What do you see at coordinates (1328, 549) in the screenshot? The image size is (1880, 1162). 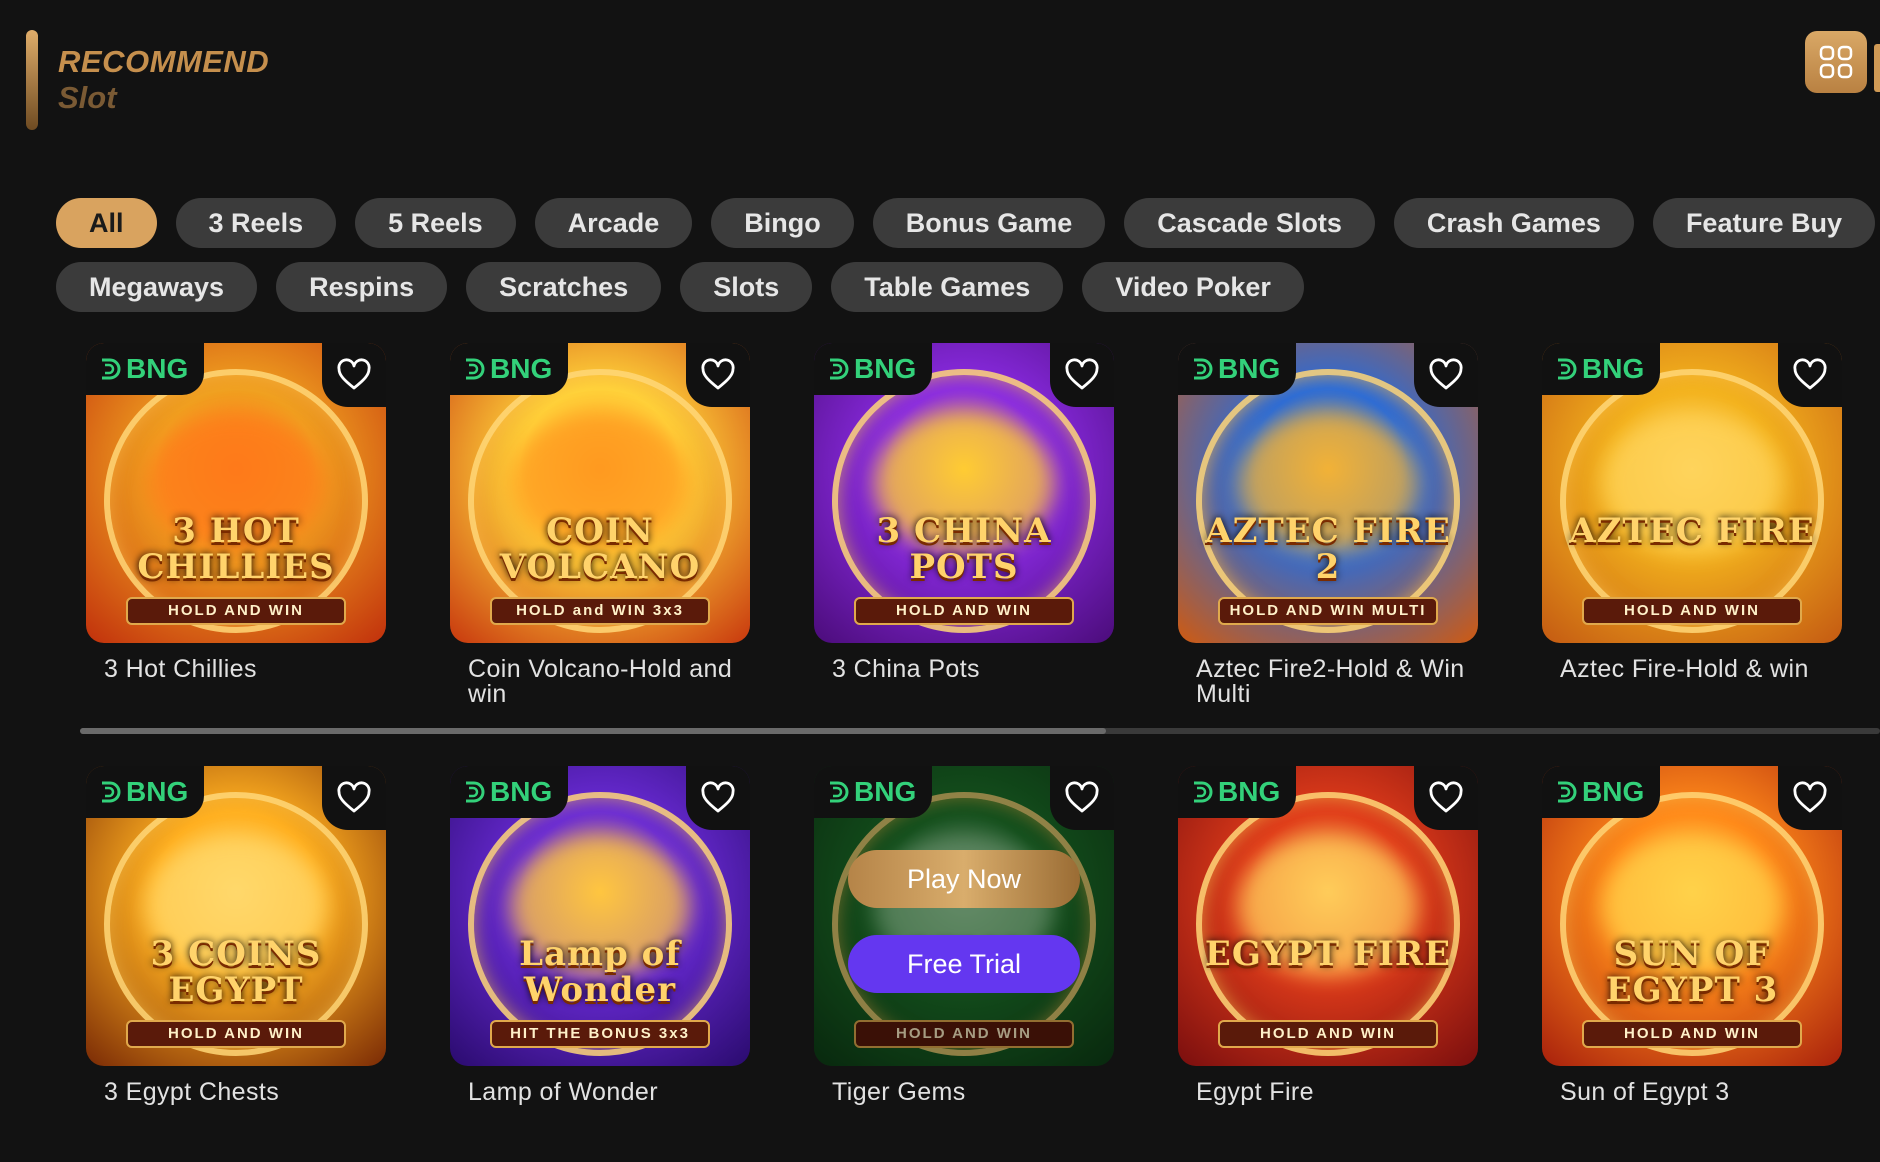 I see `game-logo-text: AZTEC FIRE 2` at bounding box center [1328, 549].